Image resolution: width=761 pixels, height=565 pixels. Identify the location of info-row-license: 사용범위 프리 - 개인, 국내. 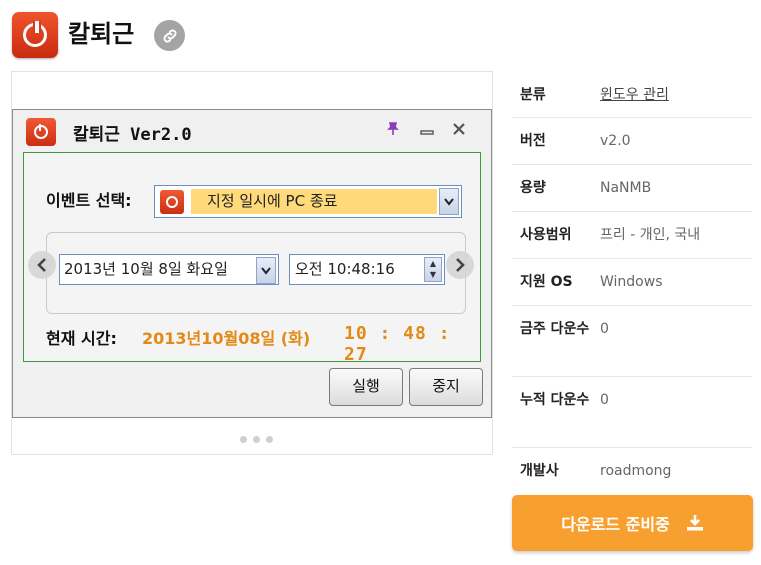
(632, 235).